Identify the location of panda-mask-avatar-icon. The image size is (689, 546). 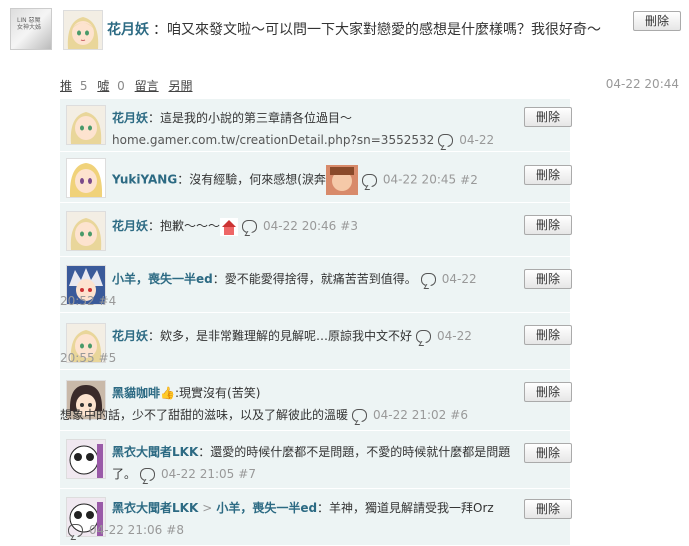
(86, 459).